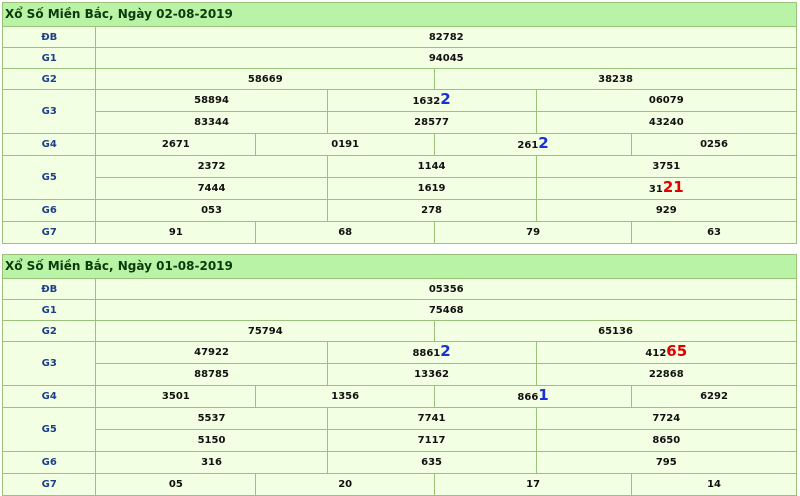 The width and height of the screenshot is (800, 496). Describe the element at coordinates (431, 440) in the screenshot. I see `prize-g5-value: 7117` at that location.